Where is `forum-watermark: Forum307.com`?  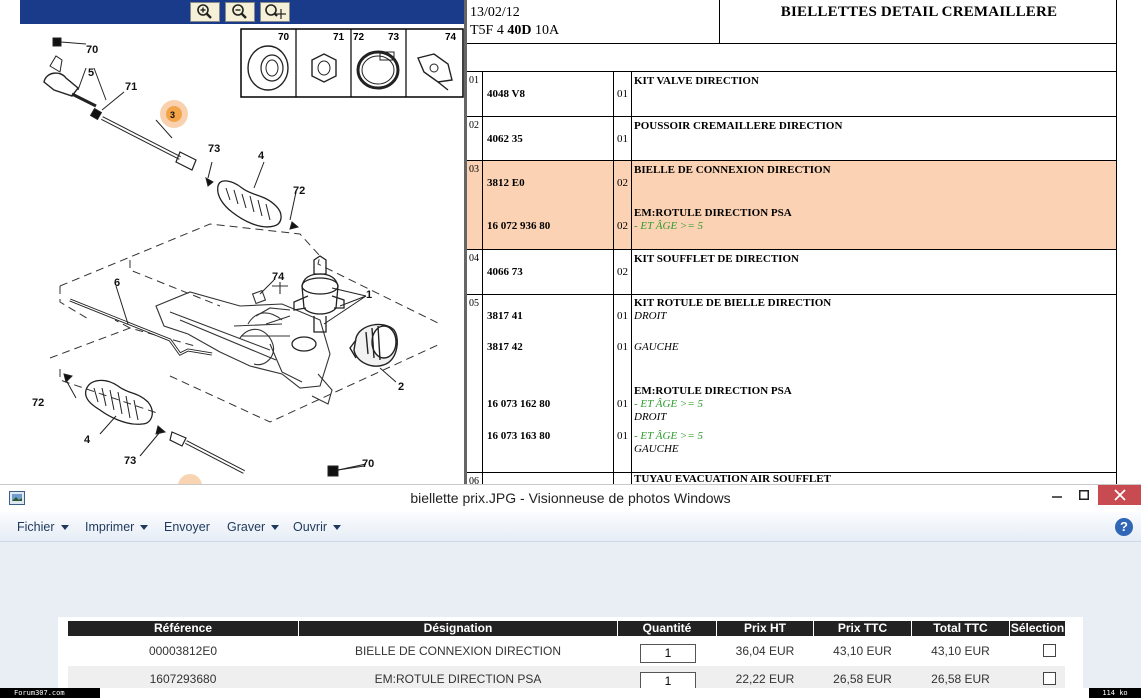 forum-watermark: Forum307.com is located at coordinates (50, 693).